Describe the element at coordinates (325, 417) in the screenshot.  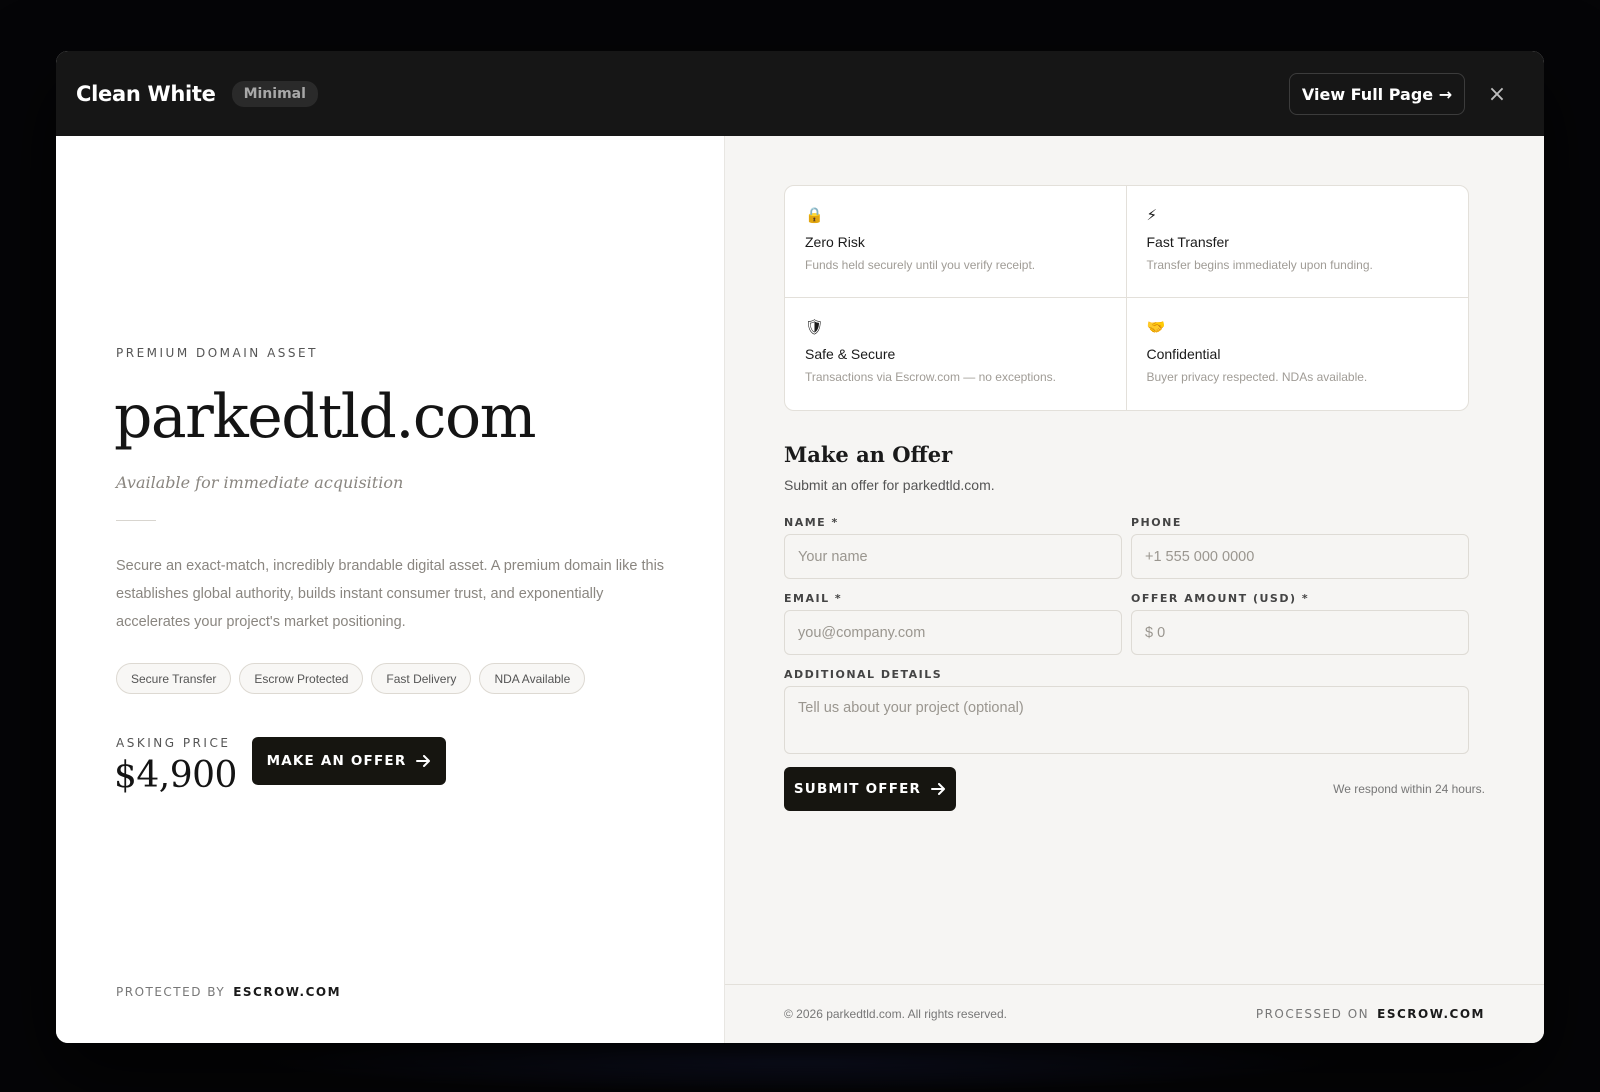
I see `domain-name: parkedtld.com` at that location.